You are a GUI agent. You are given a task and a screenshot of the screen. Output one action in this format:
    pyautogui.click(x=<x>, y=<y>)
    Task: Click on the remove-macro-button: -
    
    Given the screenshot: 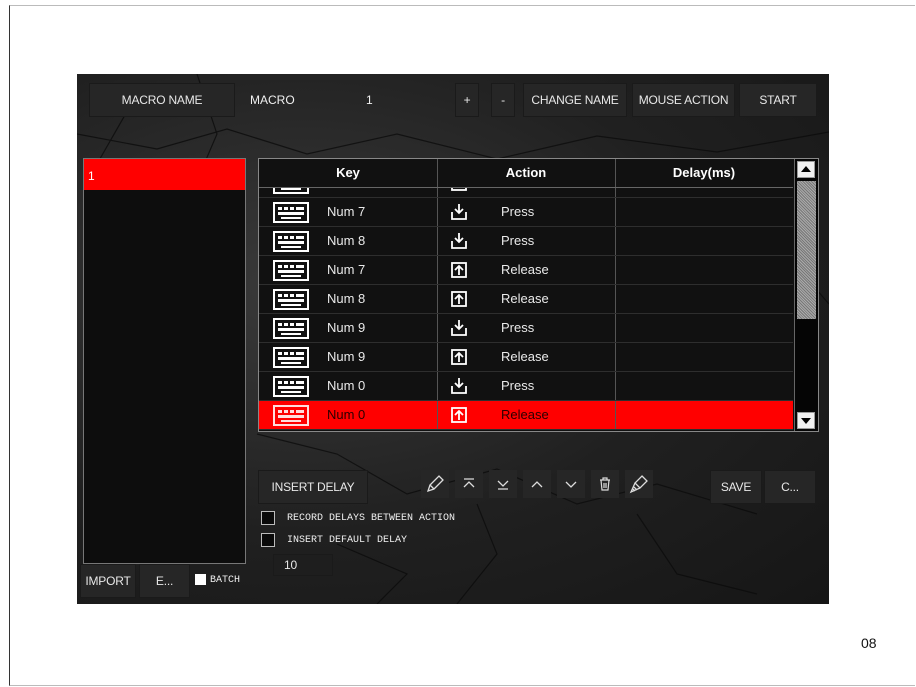 What is the action you would take?
    pyautogui.click(x=503, y=100)
    